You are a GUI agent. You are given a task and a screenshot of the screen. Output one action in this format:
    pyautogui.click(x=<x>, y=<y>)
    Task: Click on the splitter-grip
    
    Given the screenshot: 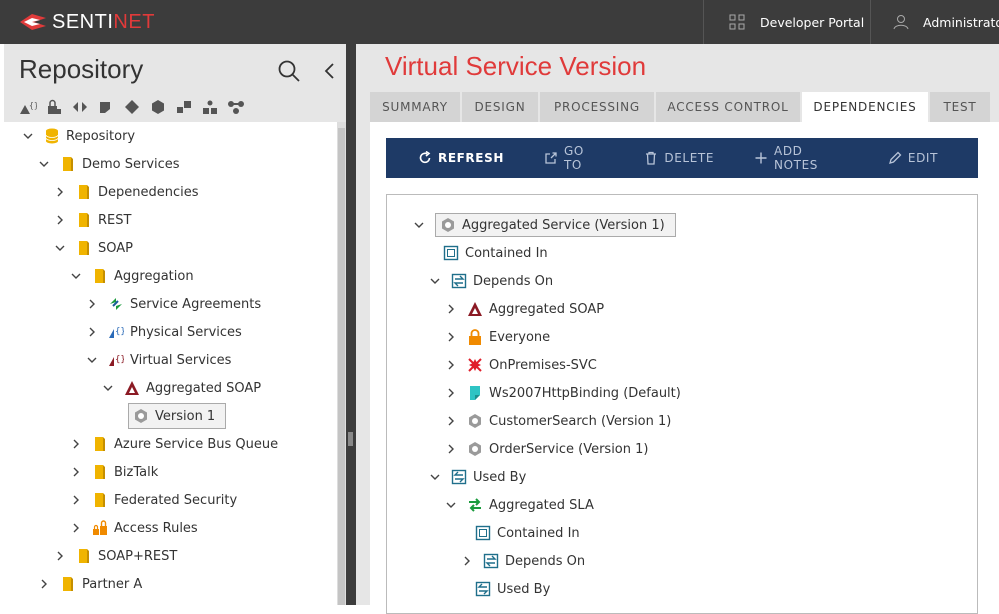 What is the action you would take?
    pyautogui.click(x=350, y=439)
    